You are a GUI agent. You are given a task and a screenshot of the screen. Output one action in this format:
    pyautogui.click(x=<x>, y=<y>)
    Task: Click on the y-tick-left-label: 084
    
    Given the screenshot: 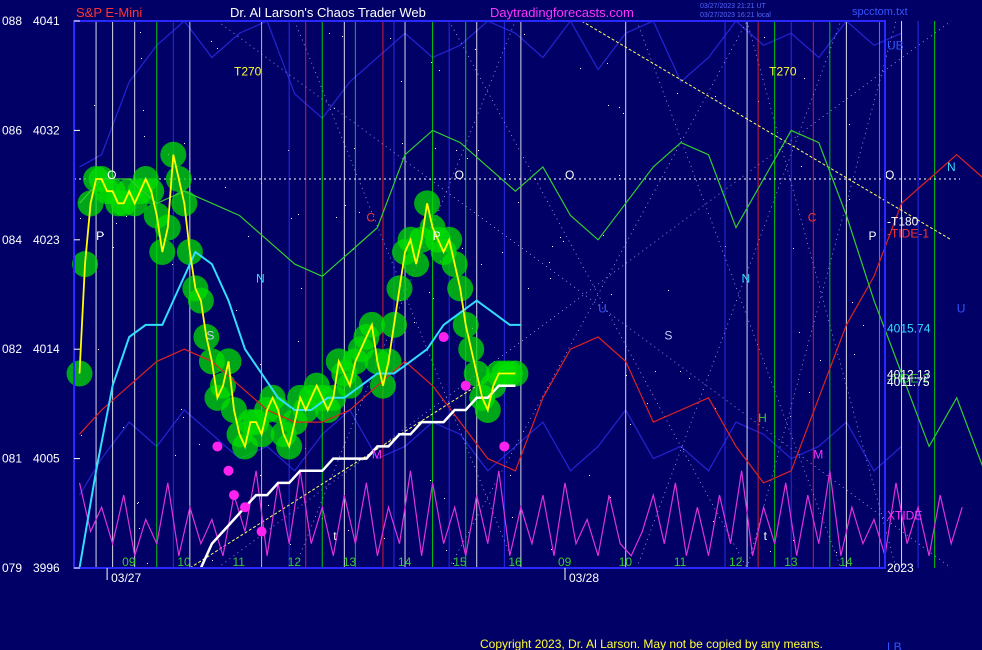 What is the action you would take?
    pyautogui.click(x=12, y=240)
    